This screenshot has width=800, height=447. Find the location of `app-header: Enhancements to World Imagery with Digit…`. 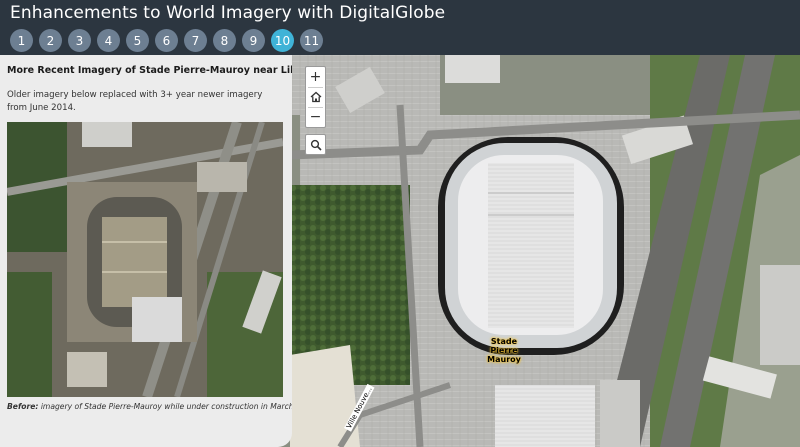

app-header: Enhancements to World Imagery with Digit… is located at coordinates (400, 27).